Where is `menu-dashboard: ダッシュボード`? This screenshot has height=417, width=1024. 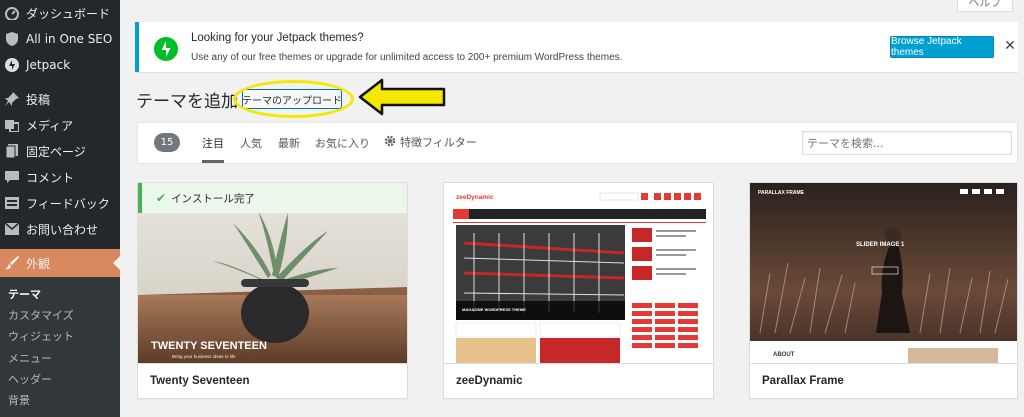 menu-dashboard: ダッシュボード is located at coordinates (60, 13).